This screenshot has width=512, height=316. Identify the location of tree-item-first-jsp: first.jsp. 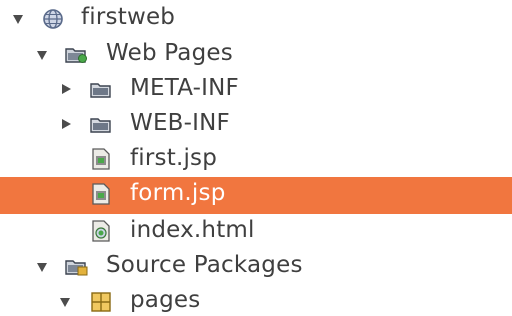
(256, 160).